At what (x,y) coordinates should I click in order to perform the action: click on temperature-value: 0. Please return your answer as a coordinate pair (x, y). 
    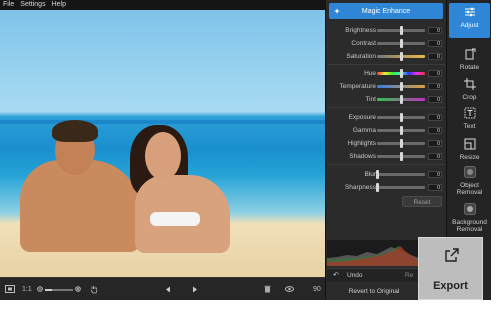
    Looking at the image, I should click on (435, 86).